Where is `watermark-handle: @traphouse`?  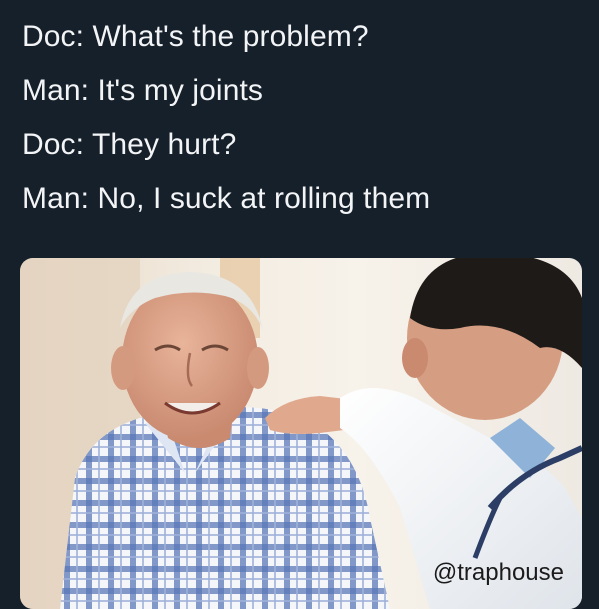
watermark-handle: @traphouse is located at coordinates (498, 572).